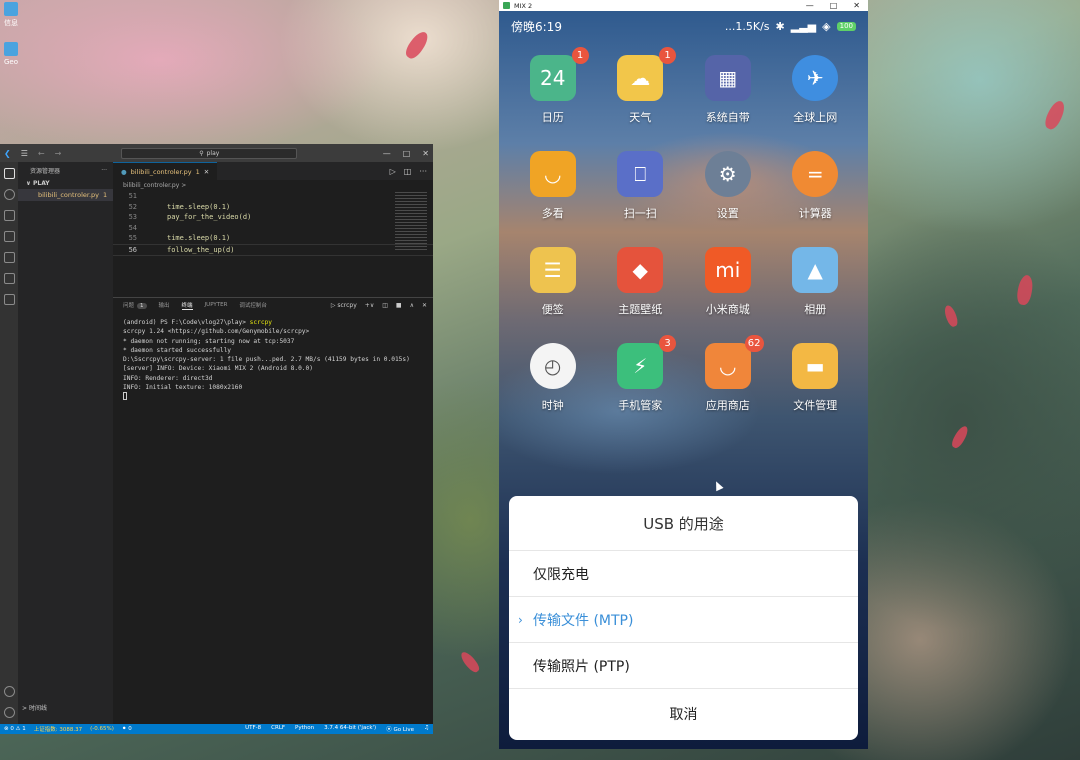 Image resolution: width=1080 pixels, height=760 pixels. I want to click on terminal-selector: ▷ scrcpy, so click(344, 305).